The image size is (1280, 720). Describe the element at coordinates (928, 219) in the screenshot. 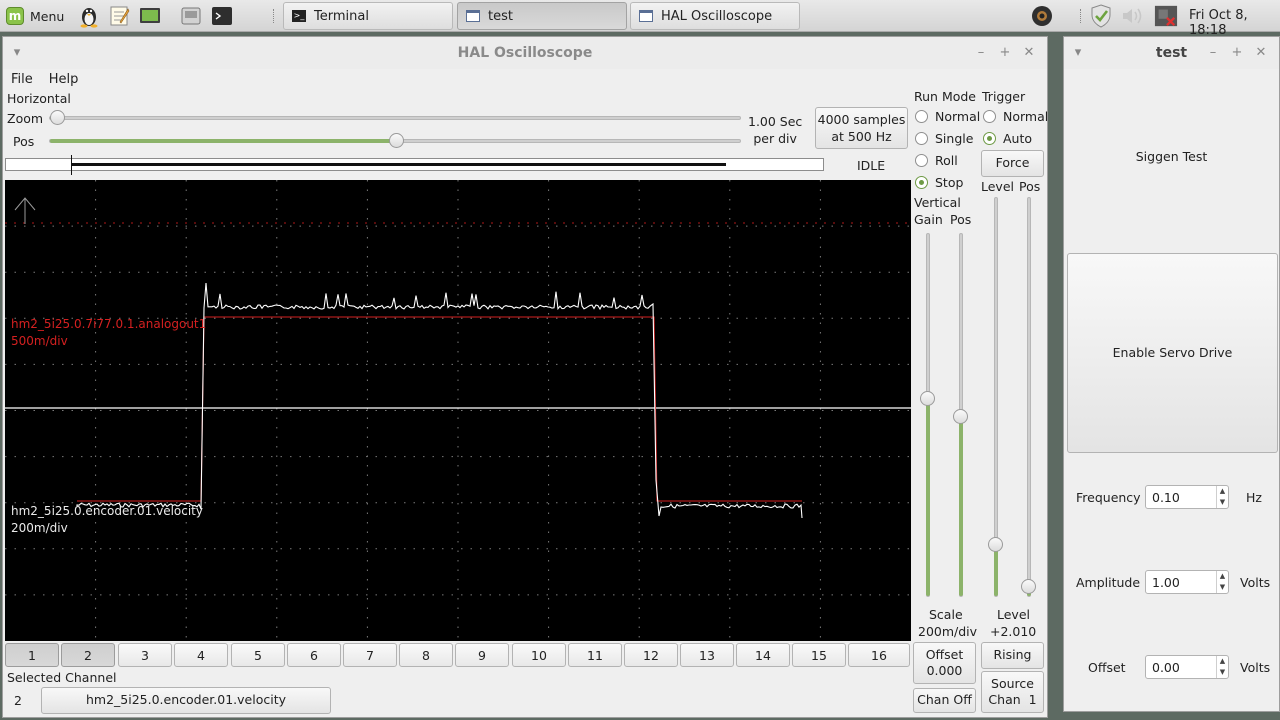

I see `vertical-gain-label: Gain` at that location.